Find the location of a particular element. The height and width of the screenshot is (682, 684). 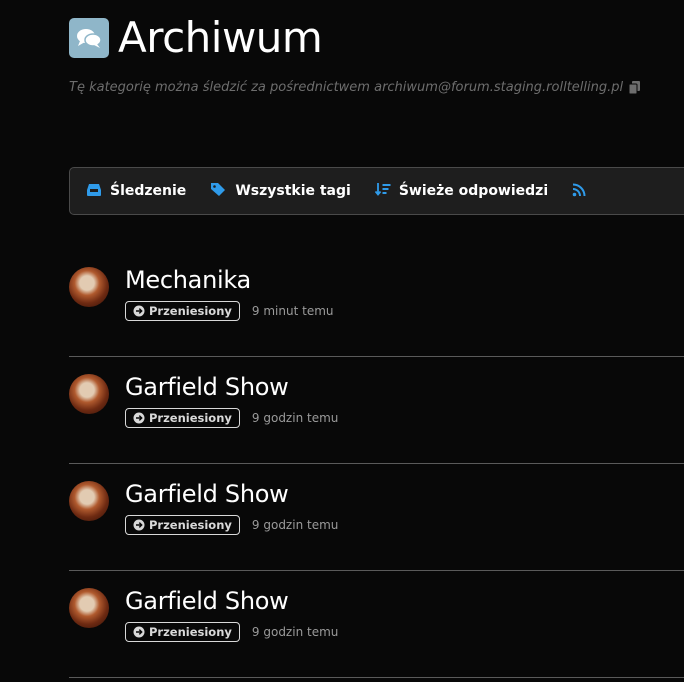

follow-label: Śledzenie is located at coordinates (148, 191).